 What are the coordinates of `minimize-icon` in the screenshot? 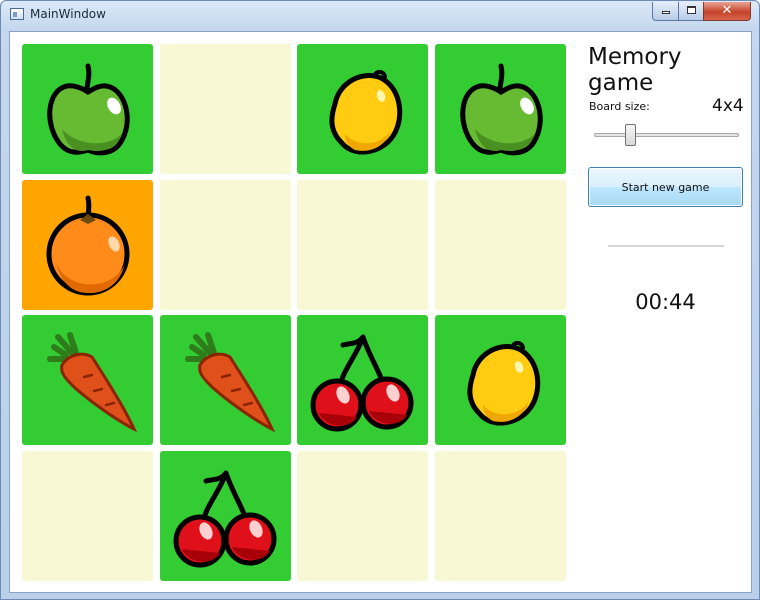 It's located at (666, 12).